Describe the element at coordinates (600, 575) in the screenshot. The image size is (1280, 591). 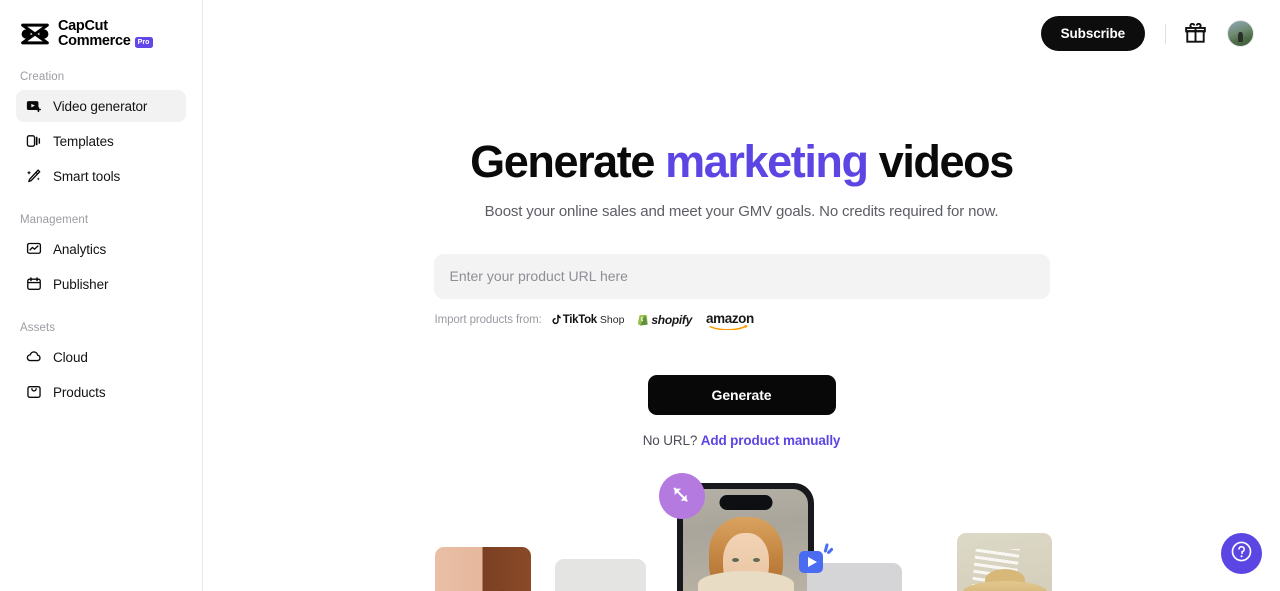
I see `hurry-up-card: HURRY UP!` at that location.